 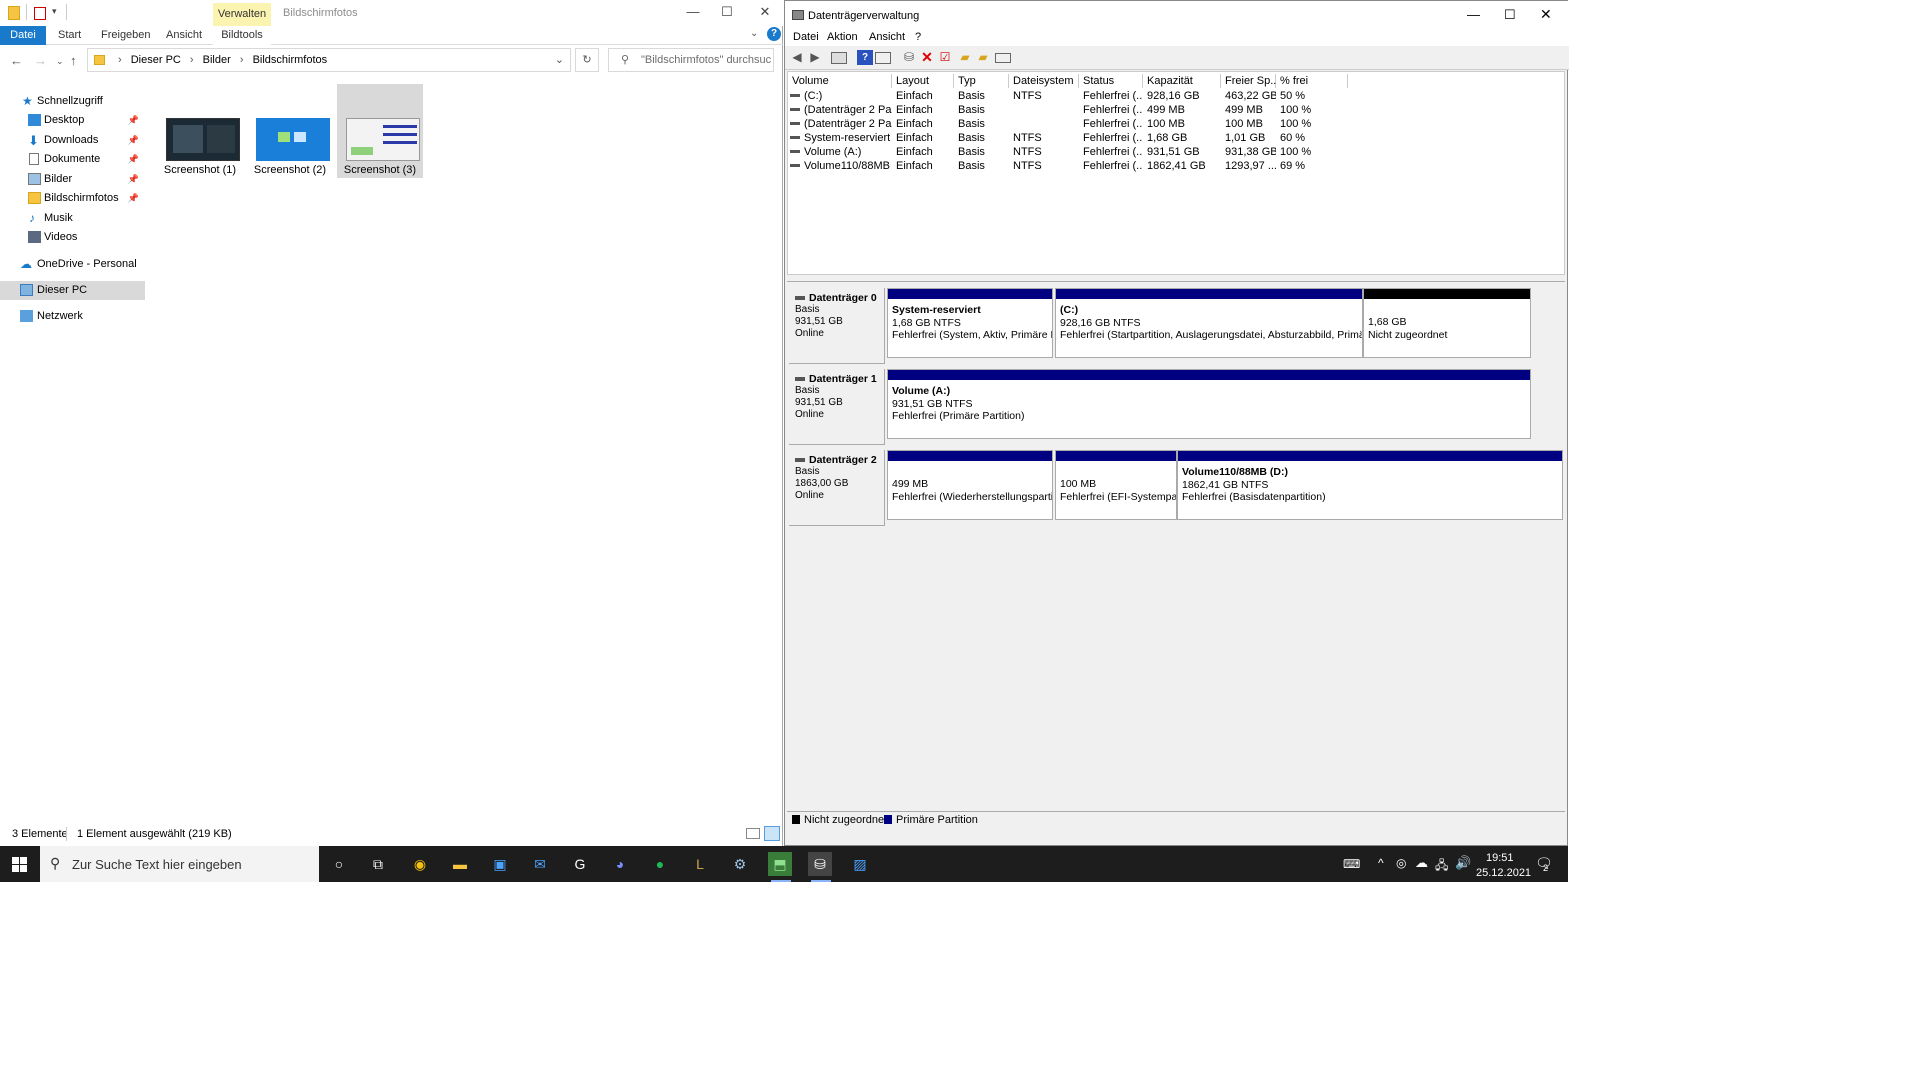 What do you see at coordinates (184, 35) in the screenshot?
I see `tab-ansicht: Ansicht` at bounding box center [184, 35].